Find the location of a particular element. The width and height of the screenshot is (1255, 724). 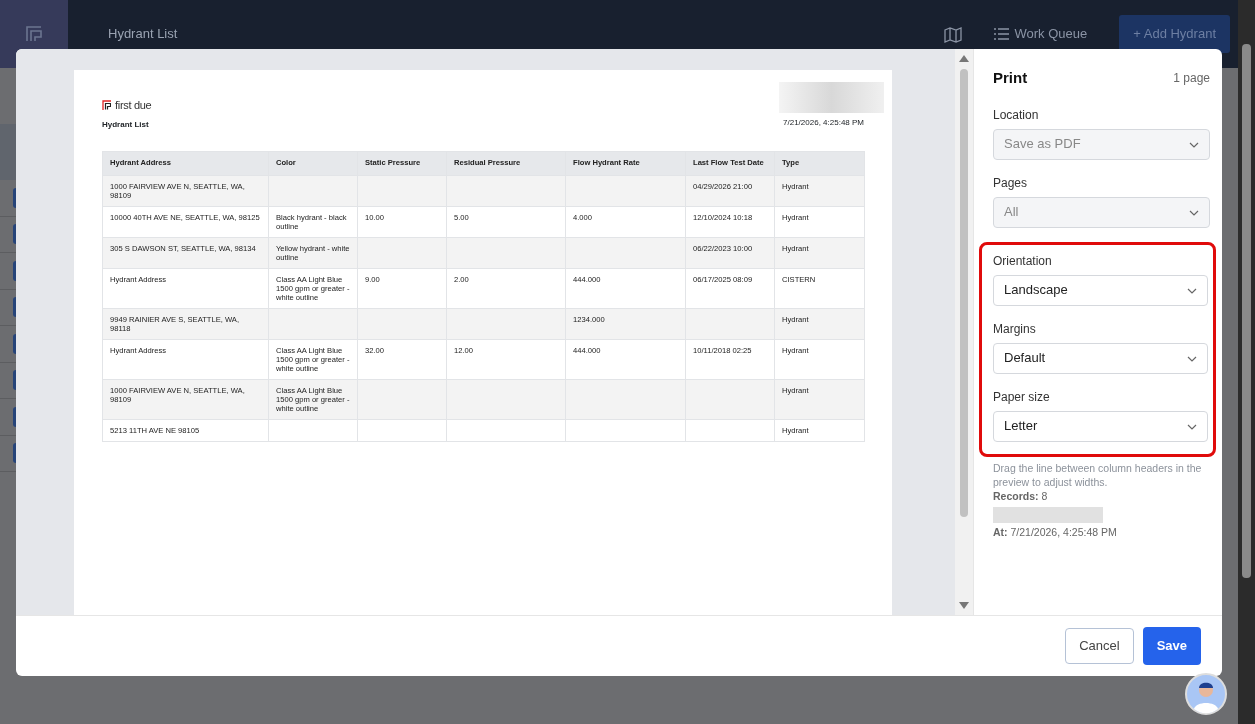

scroll-up-icon is located at coordinates (964, 58).